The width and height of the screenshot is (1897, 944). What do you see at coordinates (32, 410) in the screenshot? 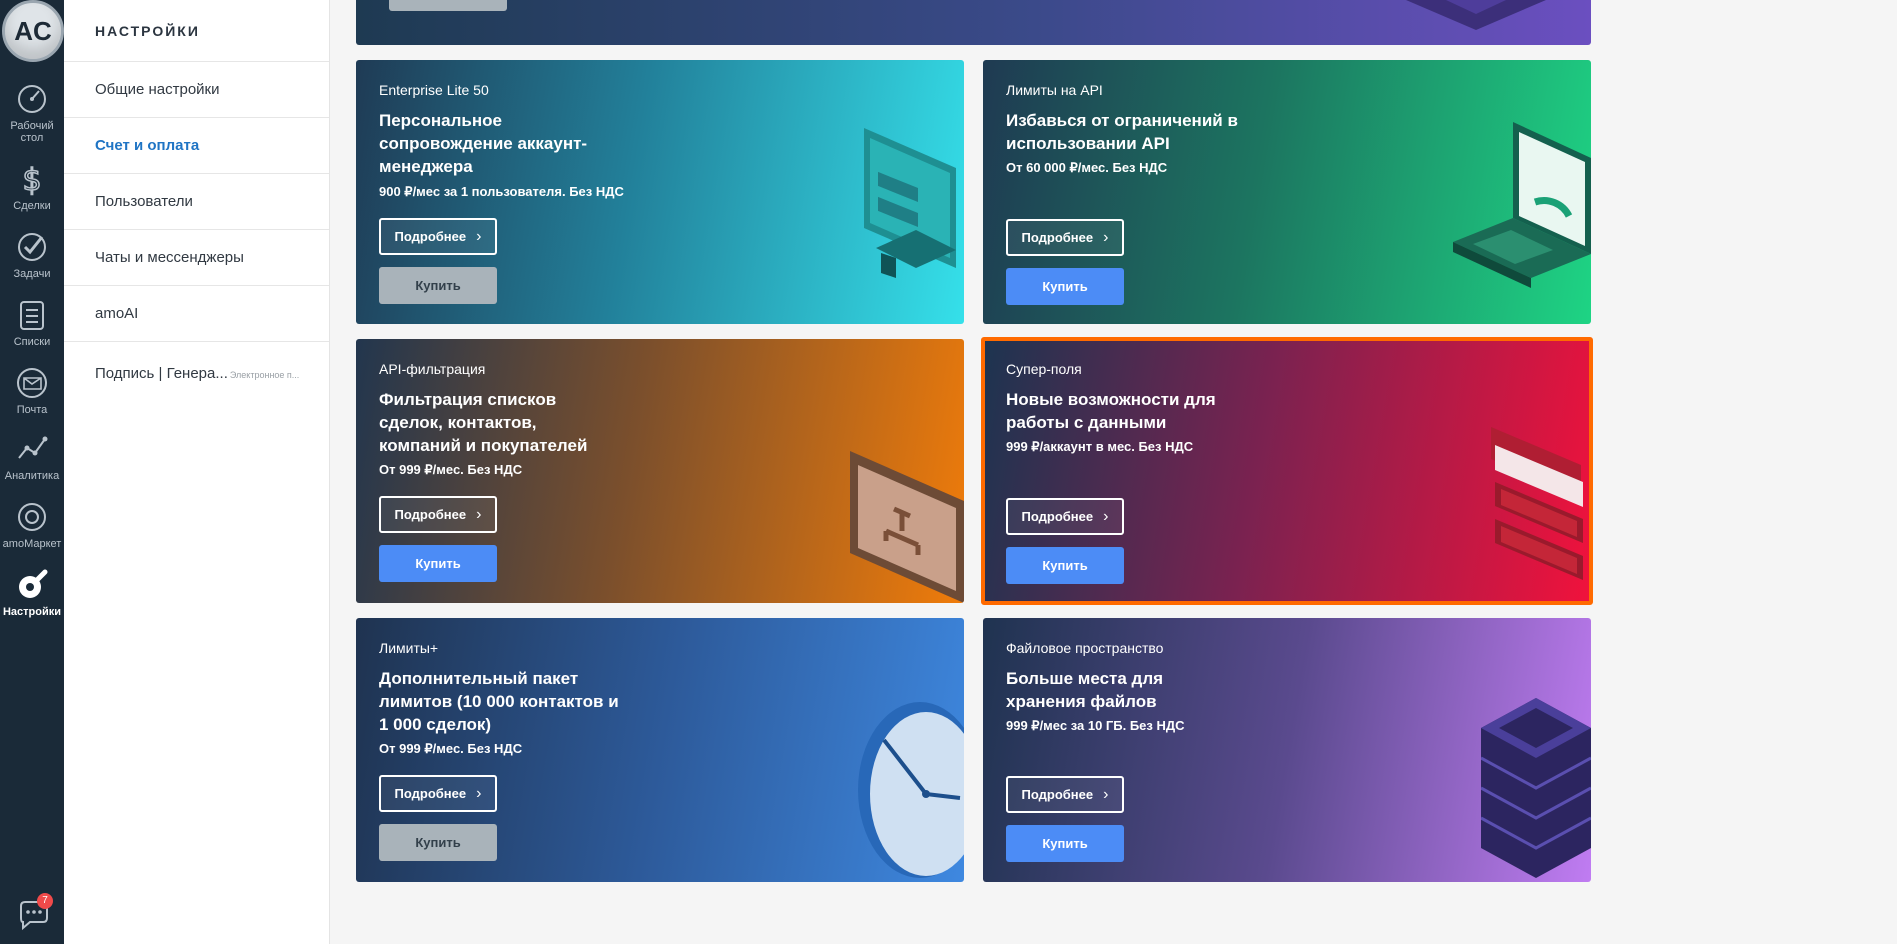
I see `rail-label: Почта` at bounding box center [32, 410].